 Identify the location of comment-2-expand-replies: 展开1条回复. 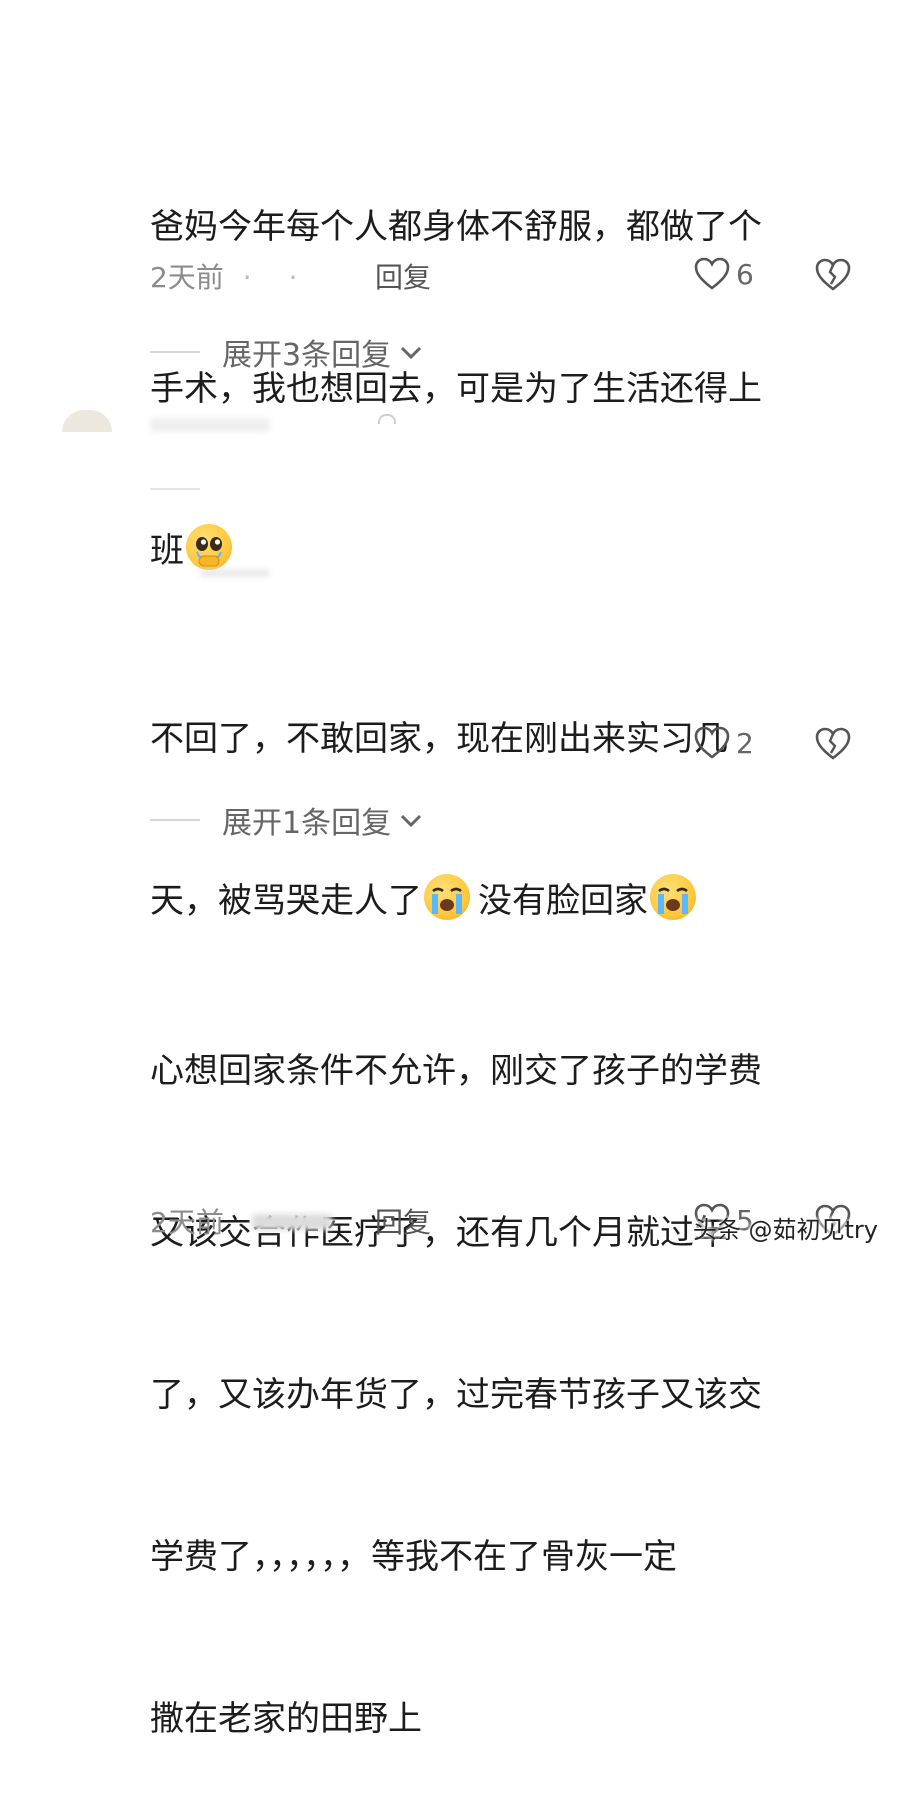
(286, 820).